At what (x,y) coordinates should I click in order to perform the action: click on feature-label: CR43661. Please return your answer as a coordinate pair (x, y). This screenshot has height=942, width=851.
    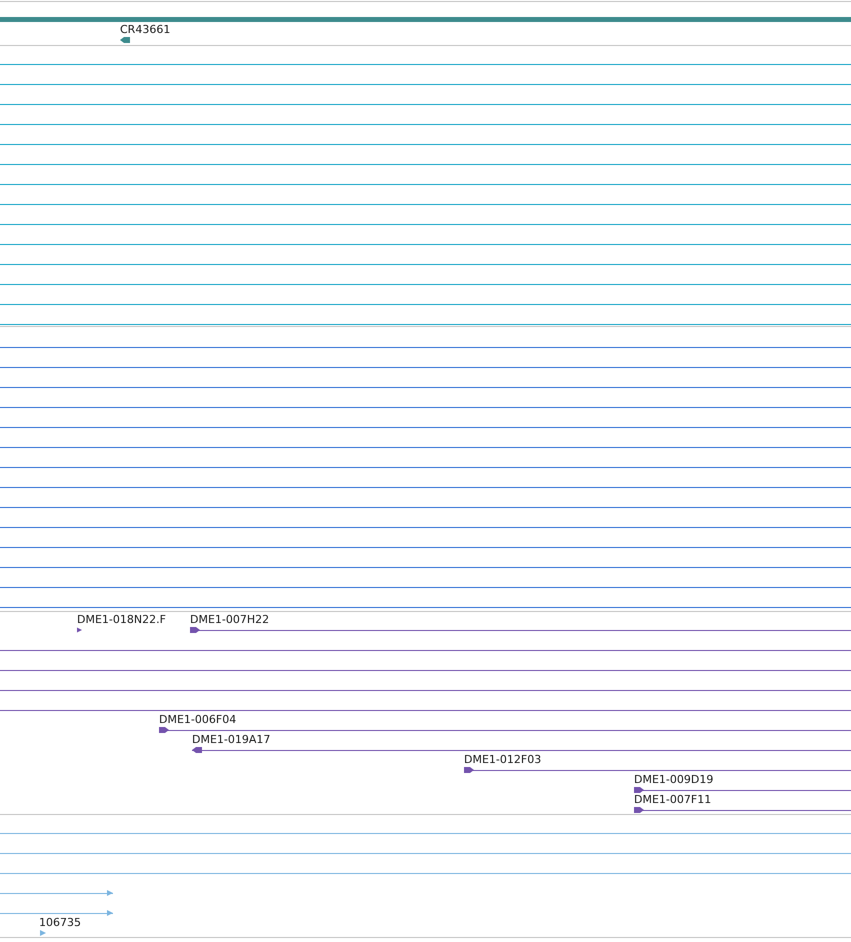
    Looking at the image, I should click on (145, 29).